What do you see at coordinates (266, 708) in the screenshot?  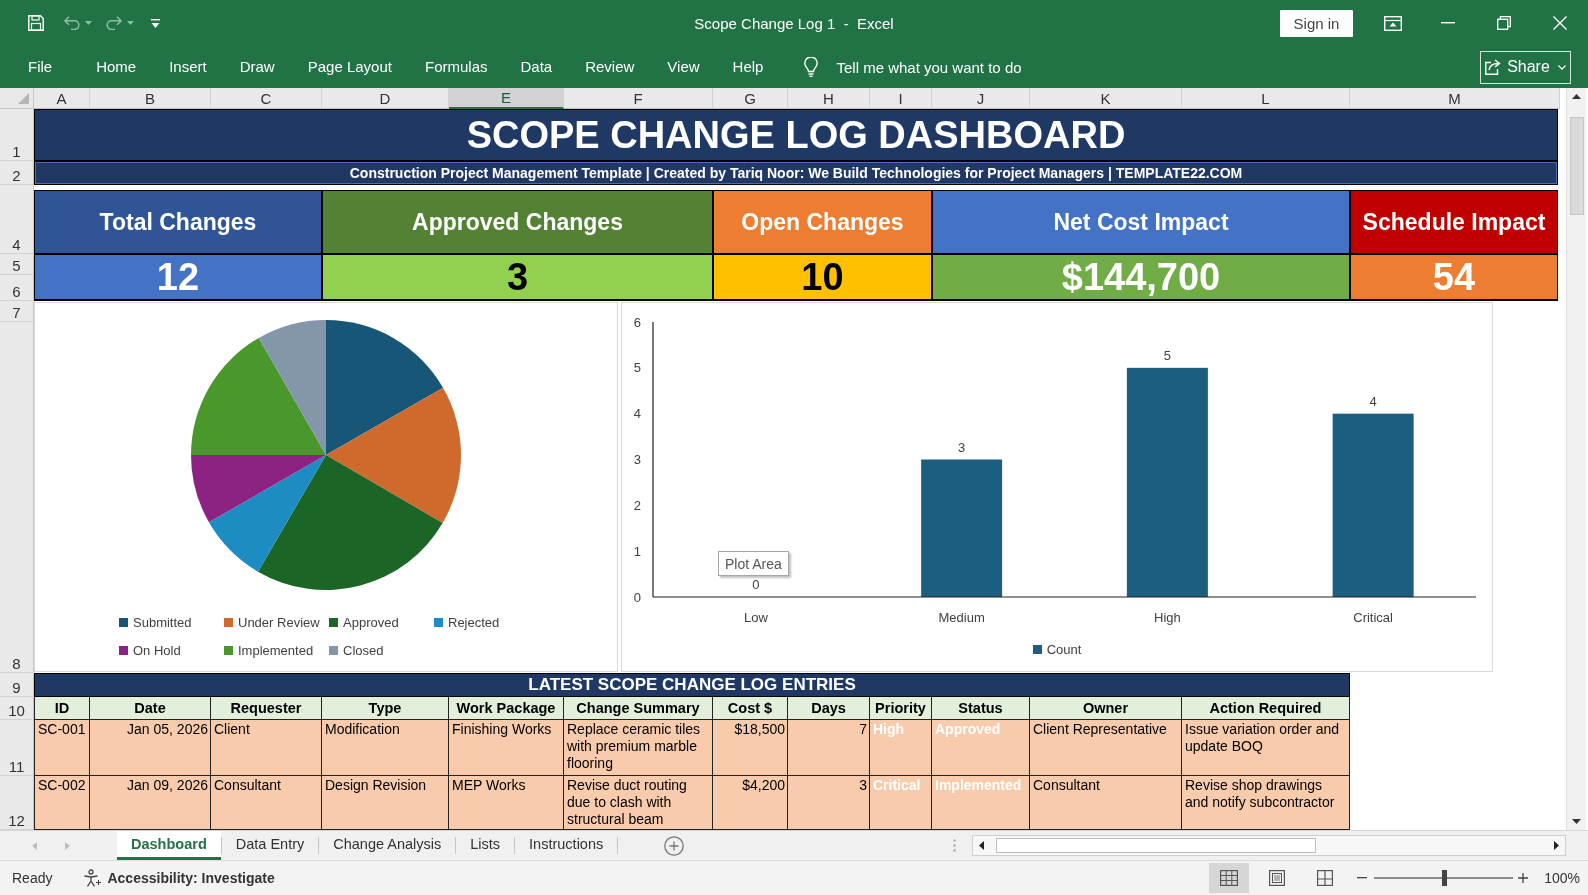 I see `table-header-cell: Requester` at bounding box center [266, 708].